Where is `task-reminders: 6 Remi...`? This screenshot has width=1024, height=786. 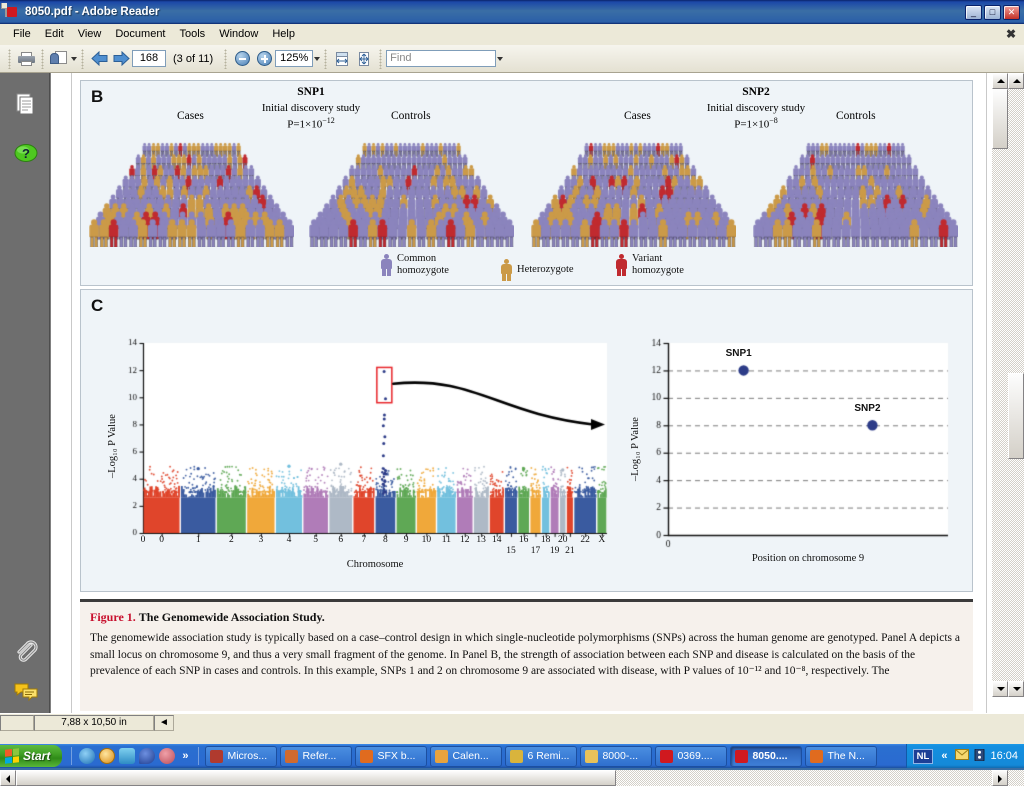 task-reminders: 6 Remi... is located at coordinates (541, 756).